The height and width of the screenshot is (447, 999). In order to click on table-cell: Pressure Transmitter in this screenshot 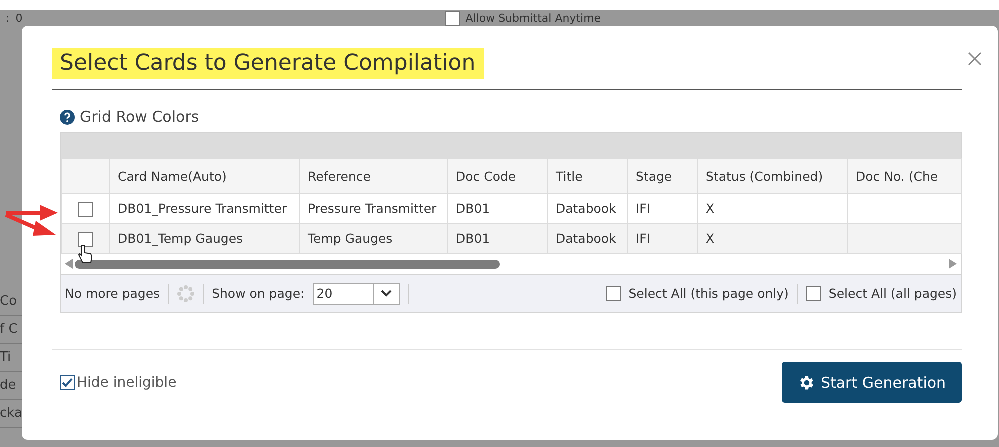, I will do `click(374, 209)`.